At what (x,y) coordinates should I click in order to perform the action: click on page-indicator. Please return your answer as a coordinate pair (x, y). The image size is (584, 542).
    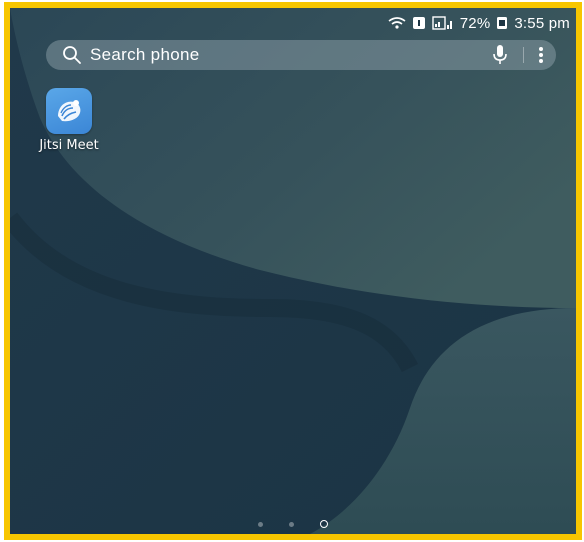
    Looking at the image, I should click on (293, 524).